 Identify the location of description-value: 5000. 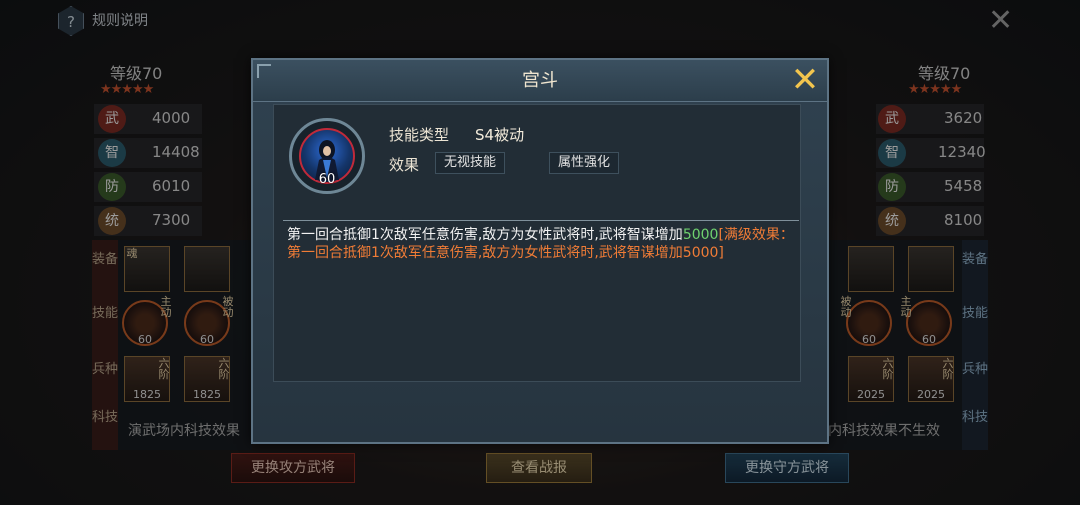
(700, 235).